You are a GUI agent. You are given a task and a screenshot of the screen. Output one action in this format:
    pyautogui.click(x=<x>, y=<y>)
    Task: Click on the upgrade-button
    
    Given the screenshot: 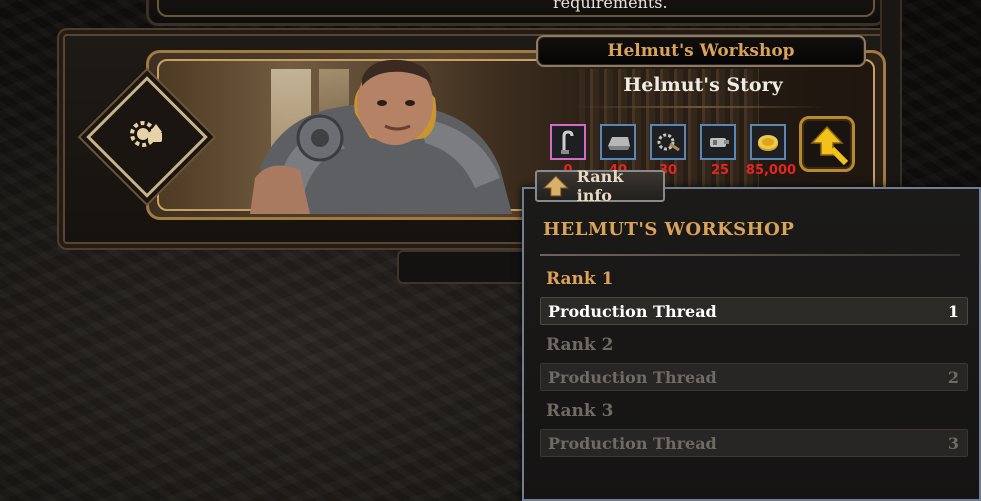 What is the action you would take?
    pyautogui.click(x=827, y=144)
    